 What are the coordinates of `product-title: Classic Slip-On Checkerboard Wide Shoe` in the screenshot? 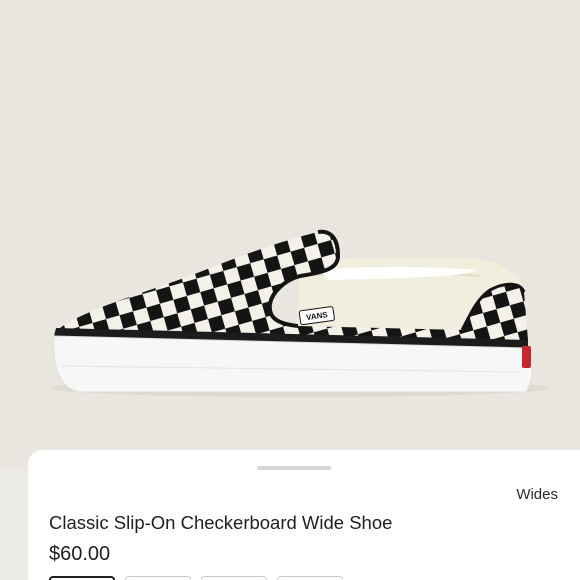 It's located at (221, 522).